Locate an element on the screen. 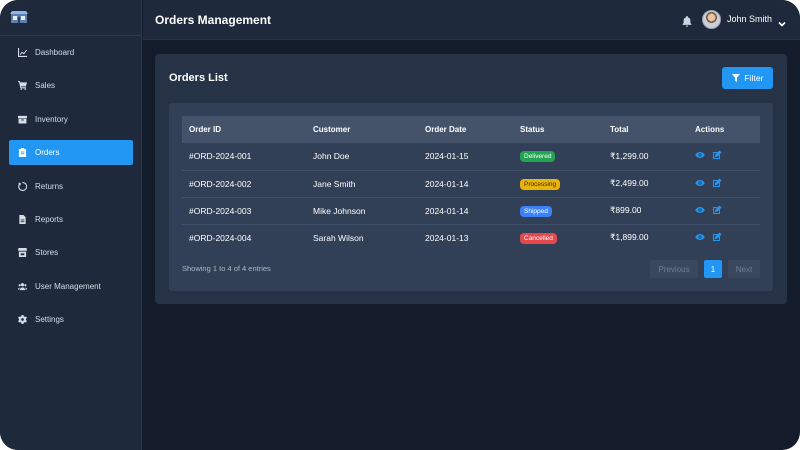 This screenshot has height=450, width=800. sidebar-item-label: Dashboard is located at coordinates (55, 52).